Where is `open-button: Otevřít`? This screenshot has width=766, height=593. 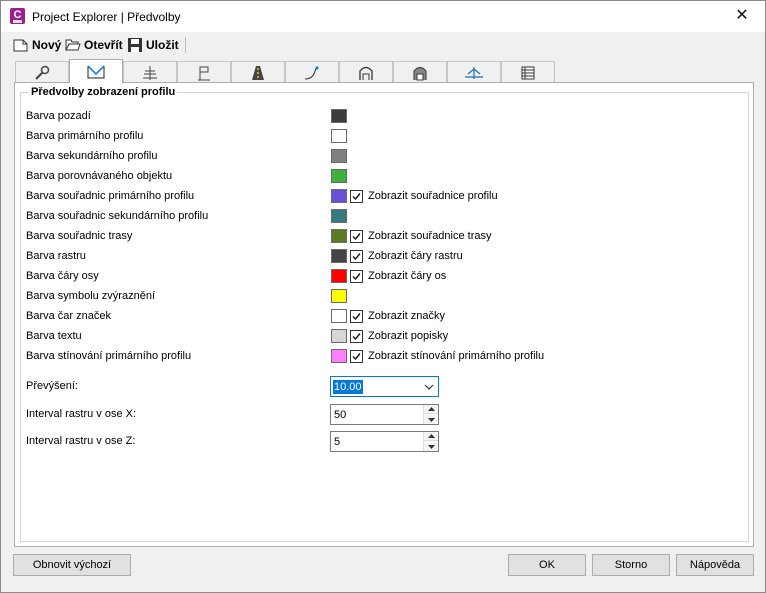
open-button: Otevřít is located at coordinates (94, 45).